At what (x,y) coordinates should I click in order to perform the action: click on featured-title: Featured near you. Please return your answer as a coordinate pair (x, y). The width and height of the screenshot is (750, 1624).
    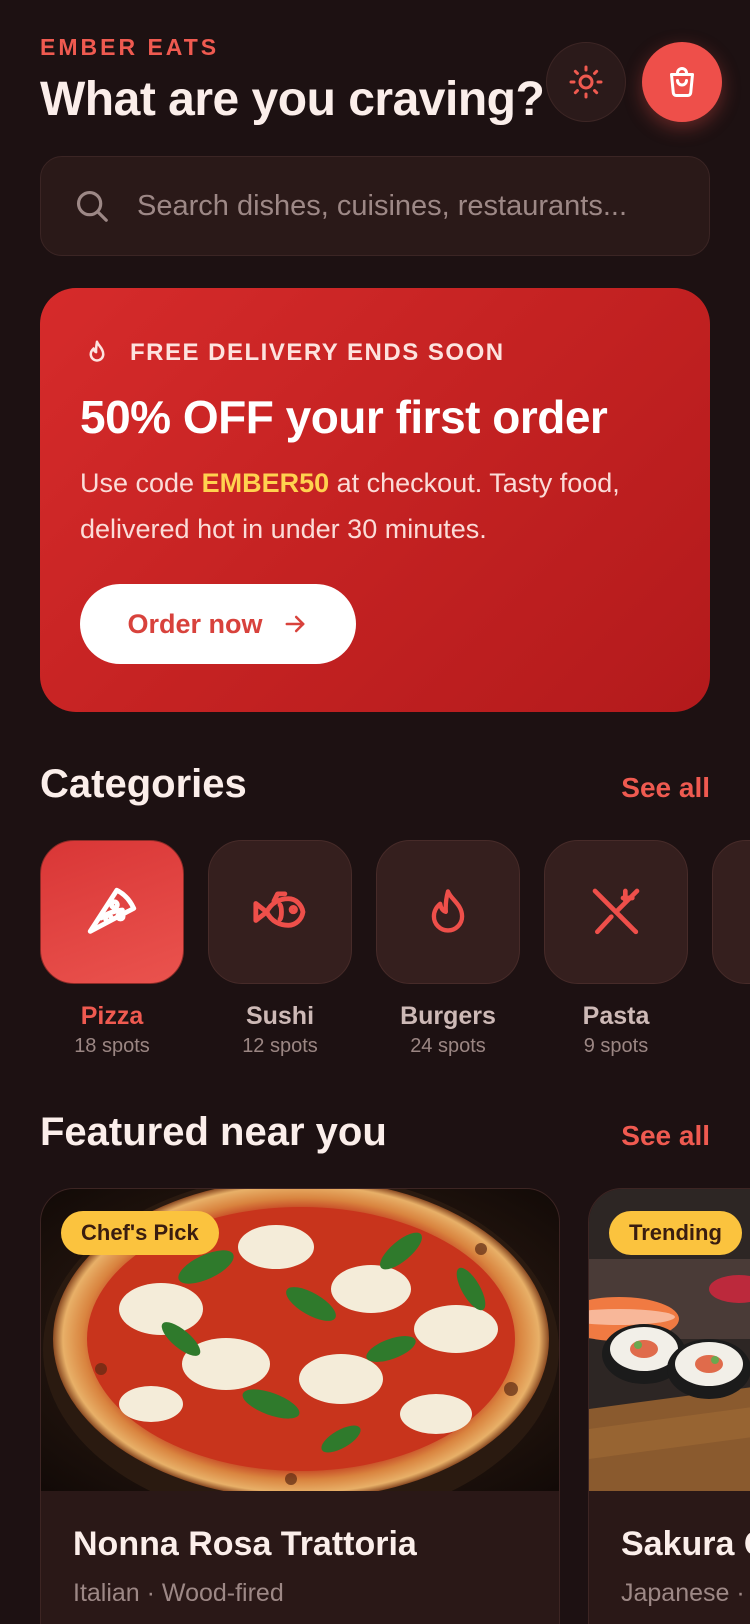
    Looking at the image, I should click on (213, 1132).